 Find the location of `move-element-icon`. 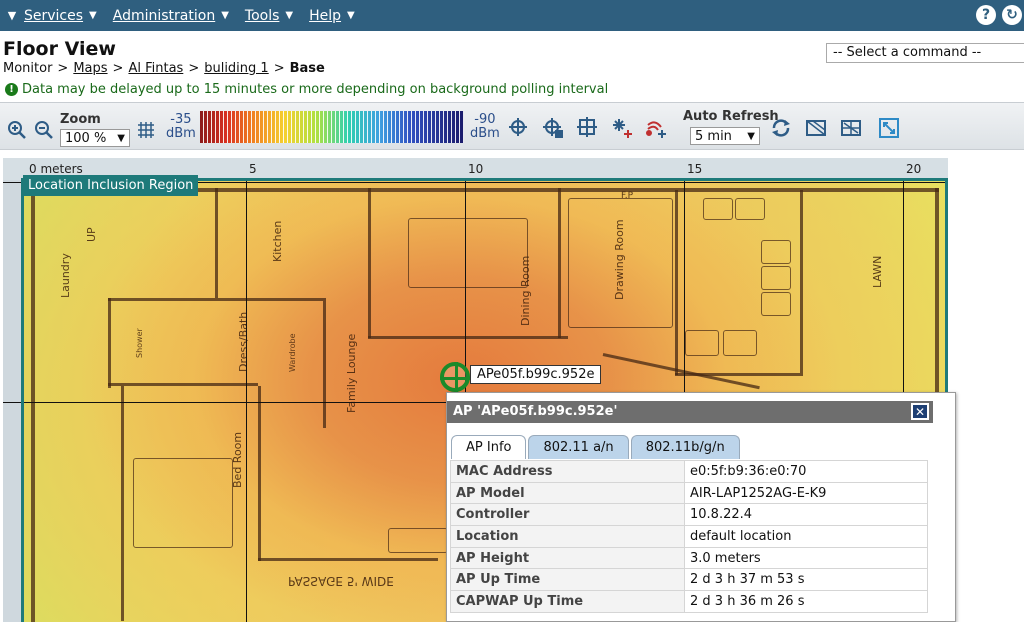

move-element-icon is located at coordinates (553, 128).